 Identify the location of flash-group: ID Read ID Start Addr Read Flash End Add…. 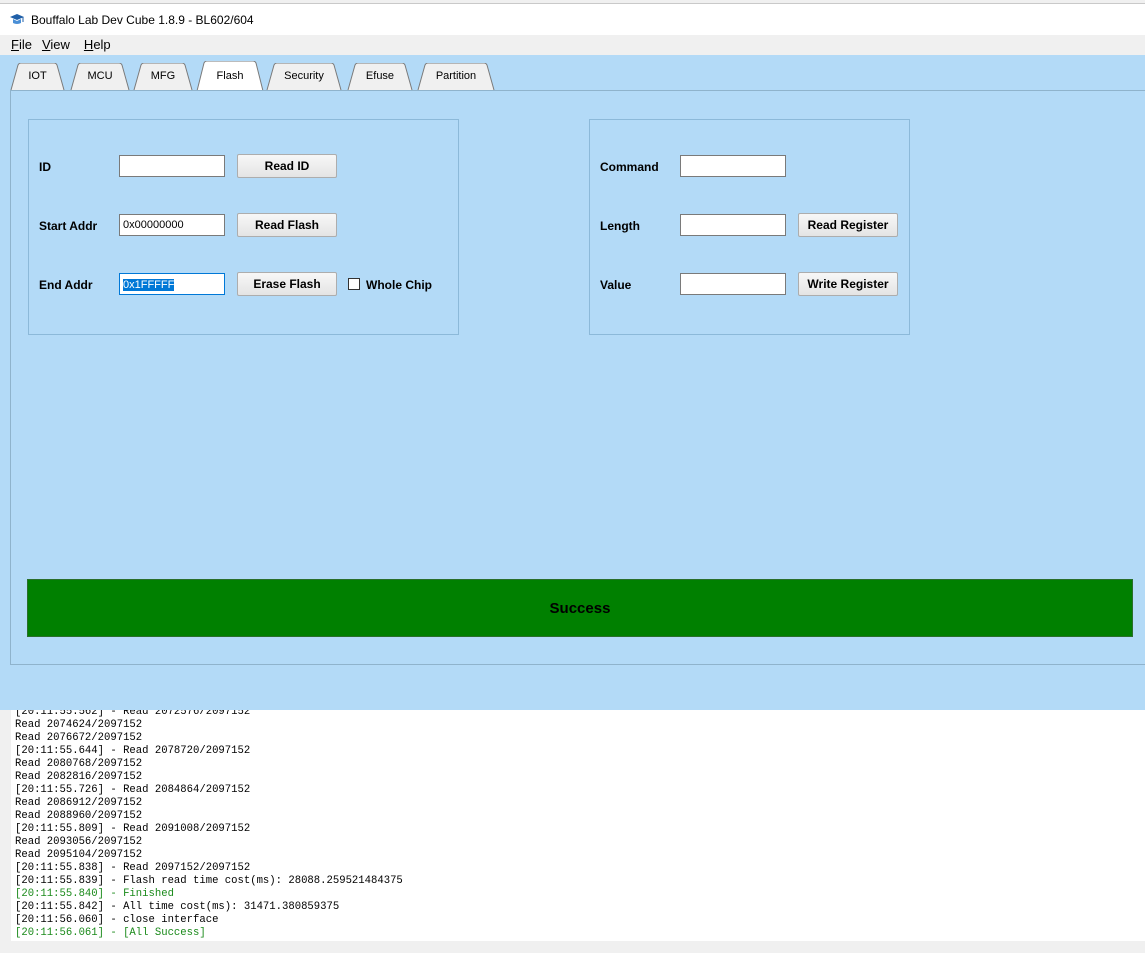
(243, 227).